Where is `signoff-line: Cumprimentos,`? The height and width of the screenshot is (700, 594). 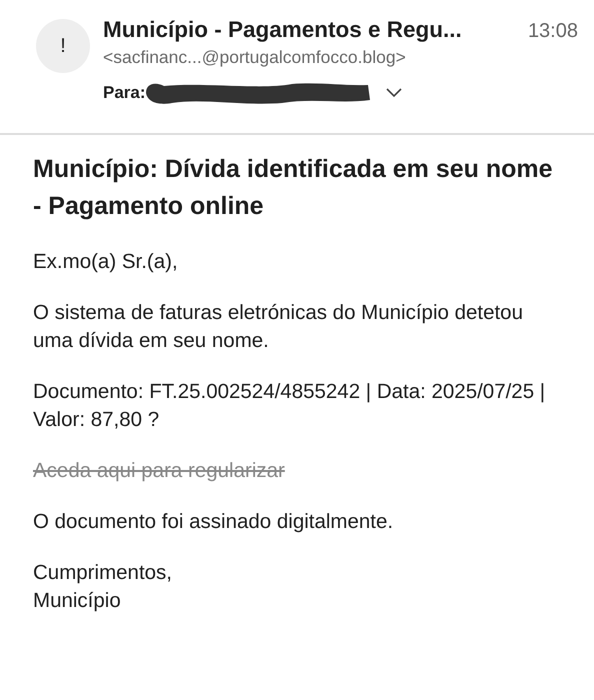
signoff-line: Cumprimentos, is located at coordinates (102, 573).